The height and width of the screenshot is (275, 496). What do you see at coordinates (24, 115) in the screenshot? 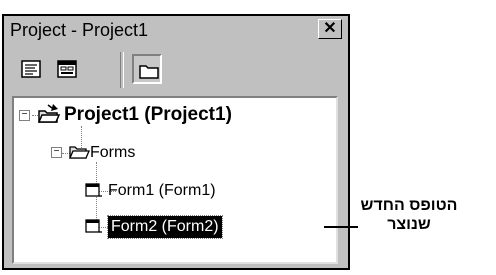
I see `expand-project-toggle: −` at bounding box center [24, 115].